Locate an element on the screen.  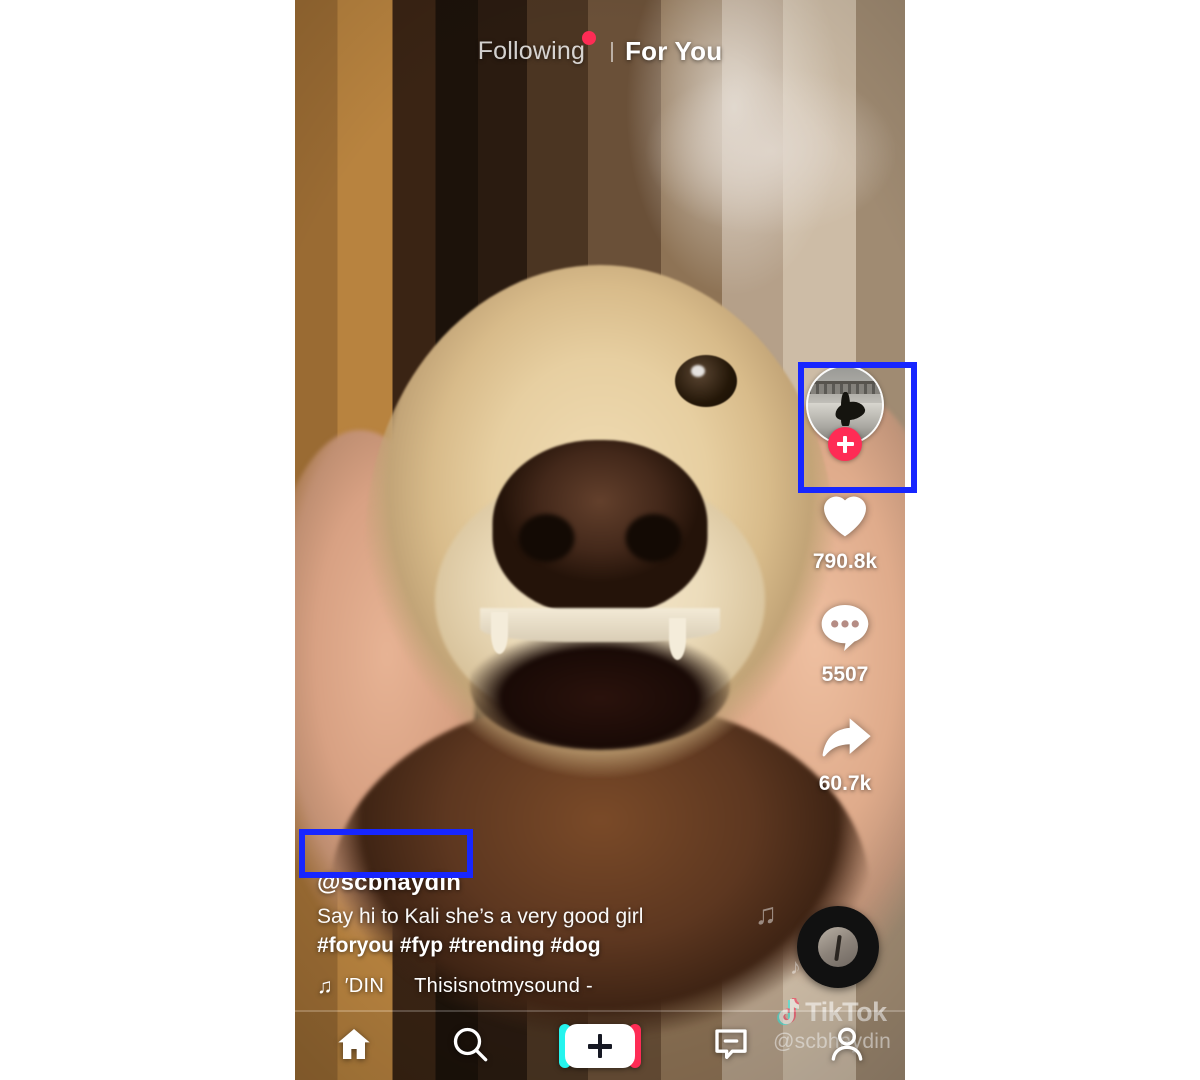
nav-create is located at coordinates (599, 1046).